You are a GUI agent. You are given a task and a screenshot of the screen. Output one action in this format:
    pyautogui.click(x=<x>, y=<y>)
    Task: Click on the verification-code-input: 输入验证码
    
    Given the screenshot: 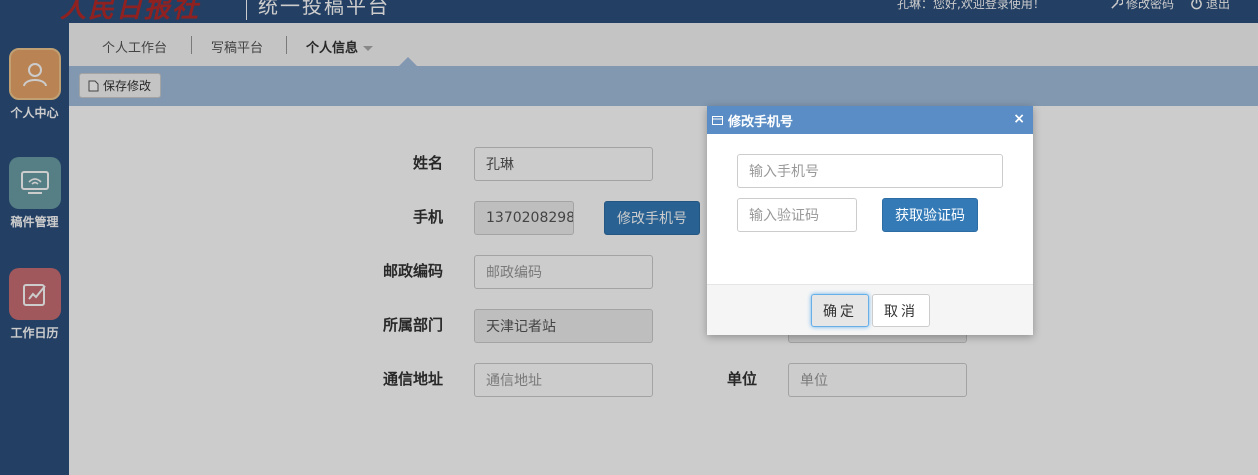 What is the action you would take?
    pyautogui.click(x=797, y=215)
    